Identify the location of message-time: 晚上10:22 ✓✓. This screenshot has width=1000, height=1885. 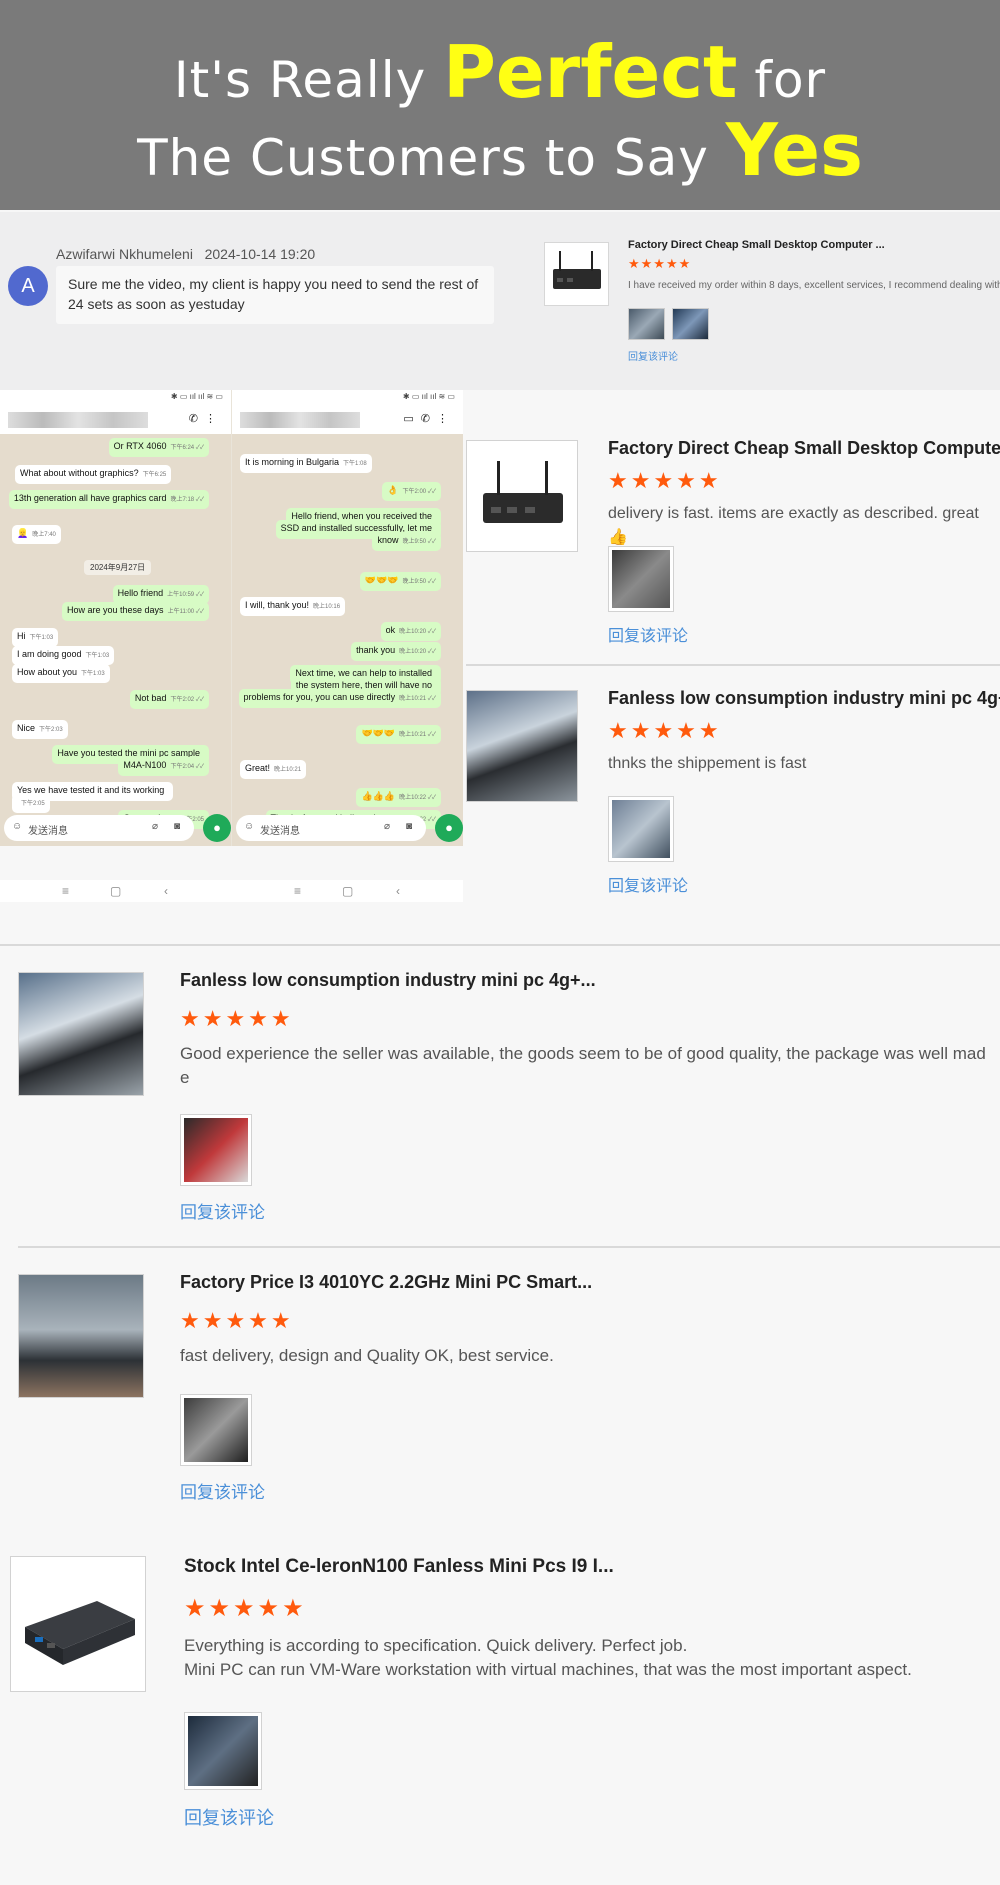
(417, 798).